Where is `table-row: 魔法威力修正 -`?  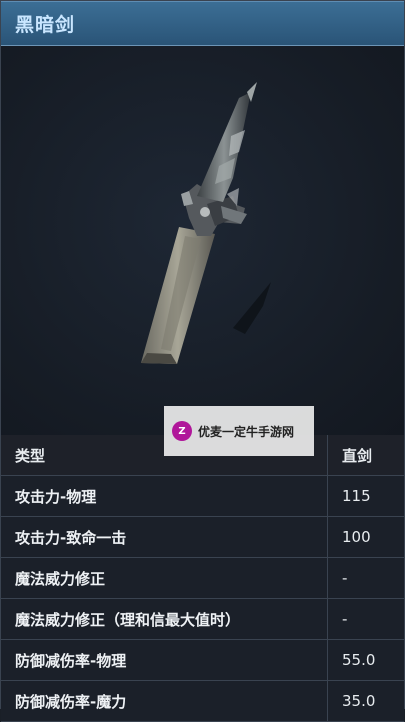 table-row: 魔法威力修正 - is located at coordinates (202, 578).